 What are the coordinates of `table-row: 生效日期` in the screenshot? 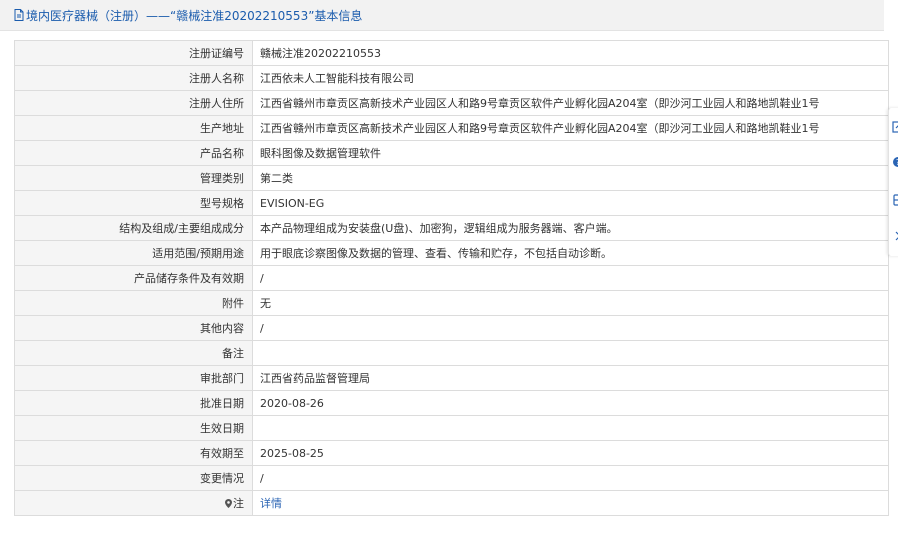 It's located at (451, 428).